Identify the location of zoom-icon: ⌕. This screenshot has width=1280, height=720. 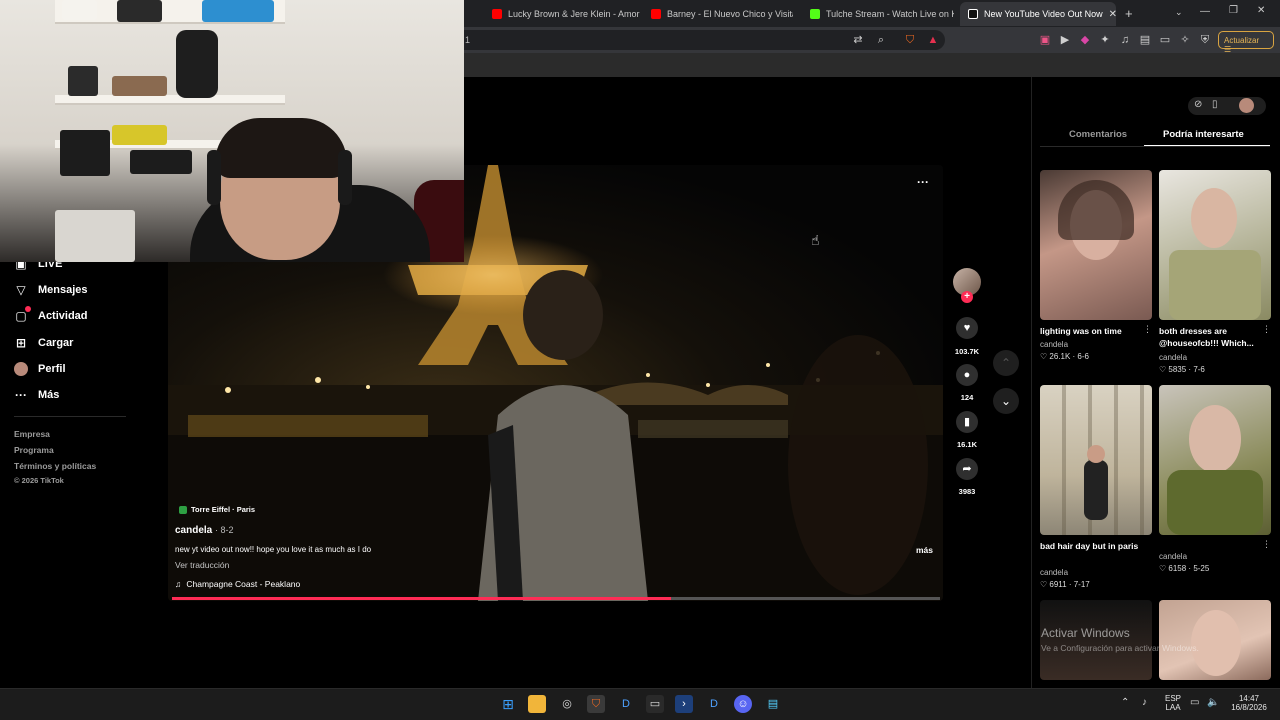
(881, 40).